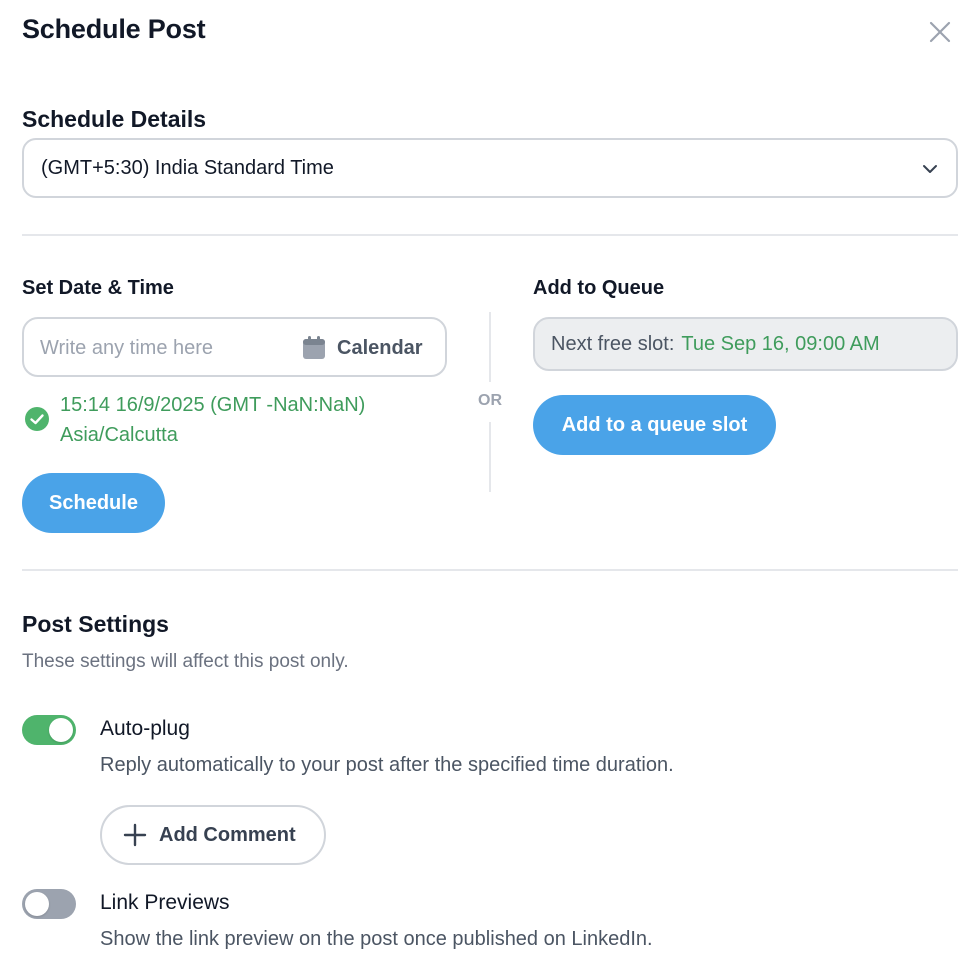 This screenshot has height=964, width=976. Describe the element at coordinates (119, 435) in the screenshot. I see `parsed-timezone-line: Asia/Calcutta` at that location.